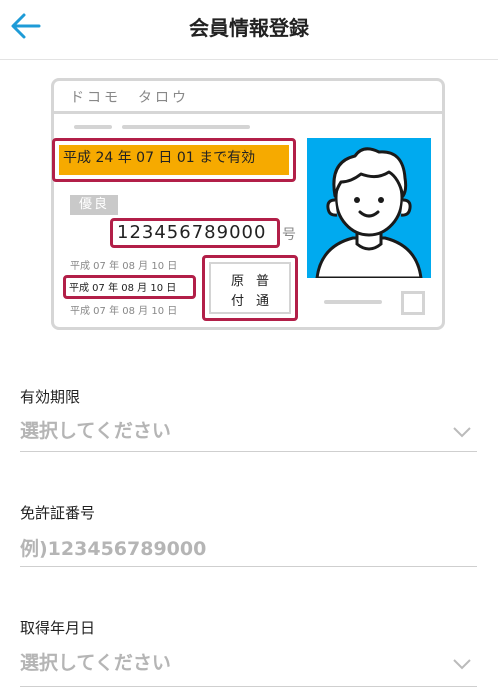  Describe the element at coordinates (413, 303) in the screenshot. I see `stamp-box` at that location.